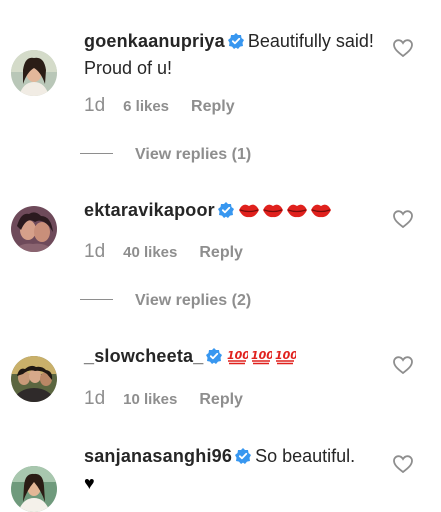 The height and width of the screenshot is (512, 441). I want to click on view-replies-label: View replies (1), so click(193, 154).